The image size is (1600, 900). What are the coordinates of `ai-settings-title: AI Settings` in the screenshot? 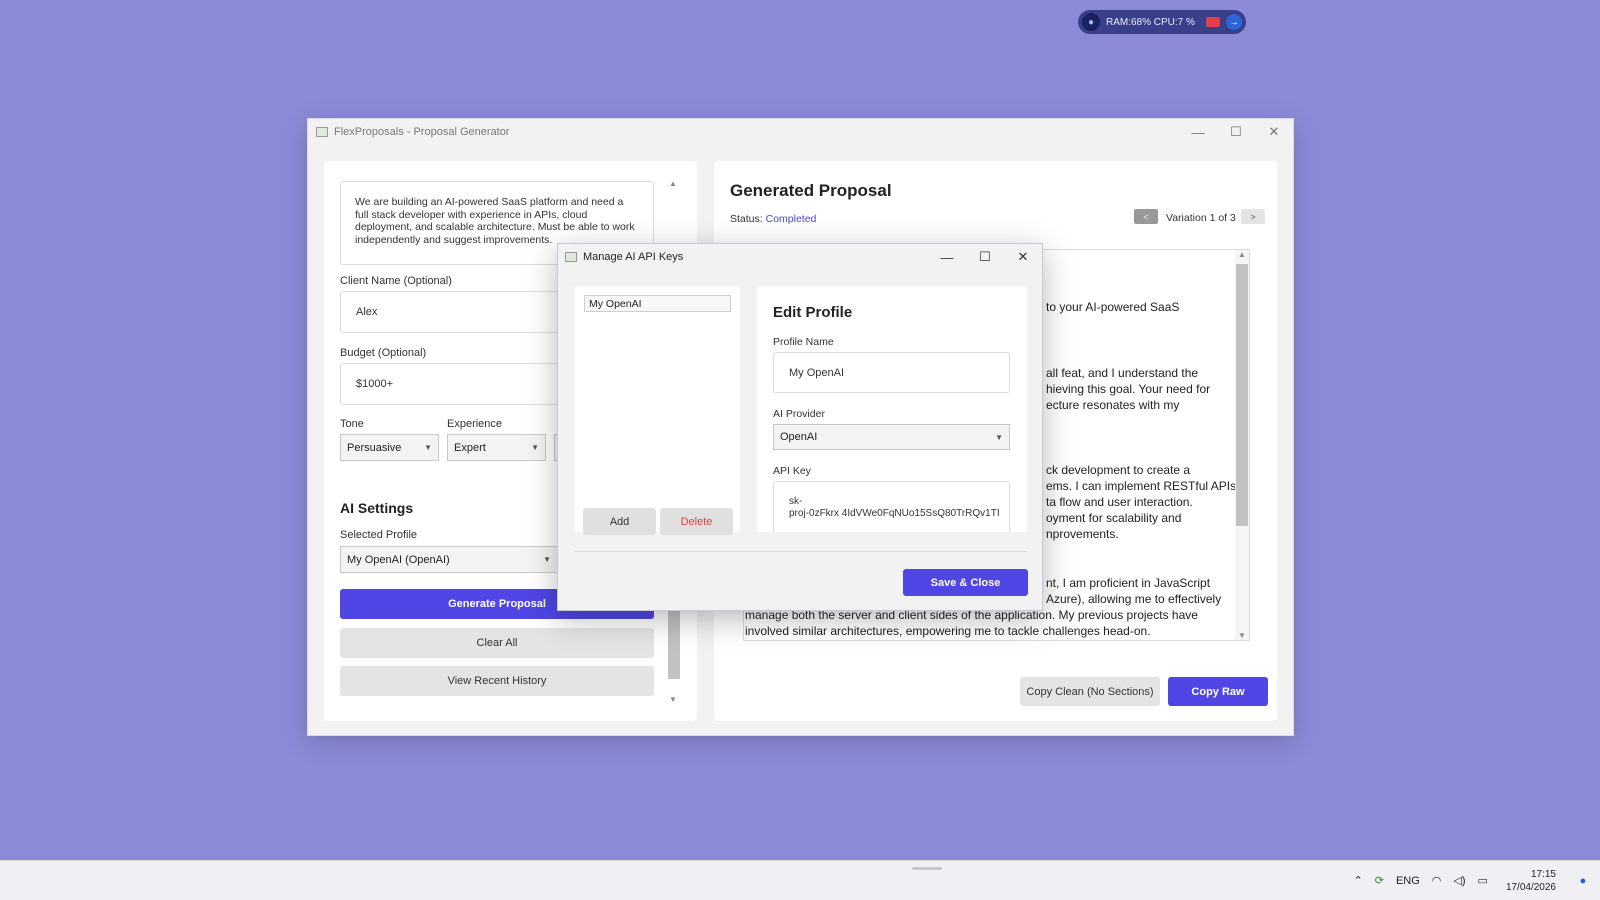 It's located at (377, 508).